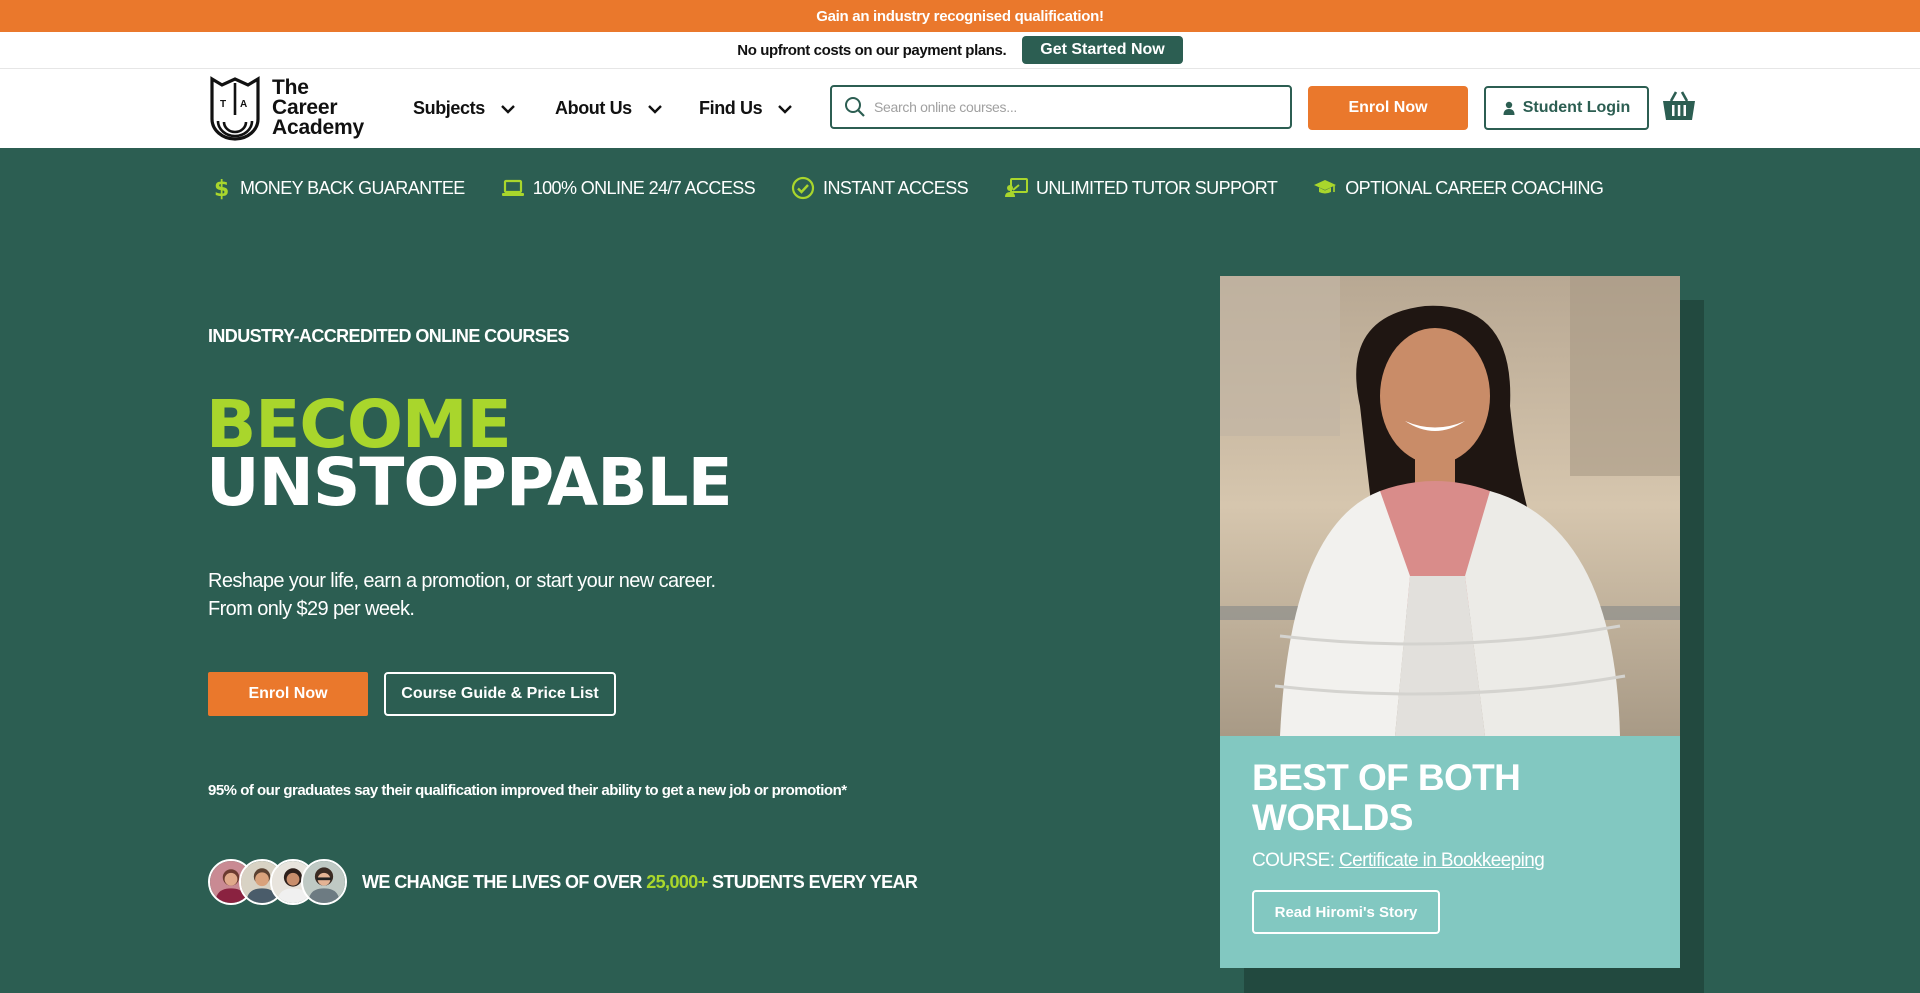 This screenshot has width=1920, height=993. Describe the element at coordinates (305, 107) in the screenshot. I see `logo-line-2: Career` at that location.